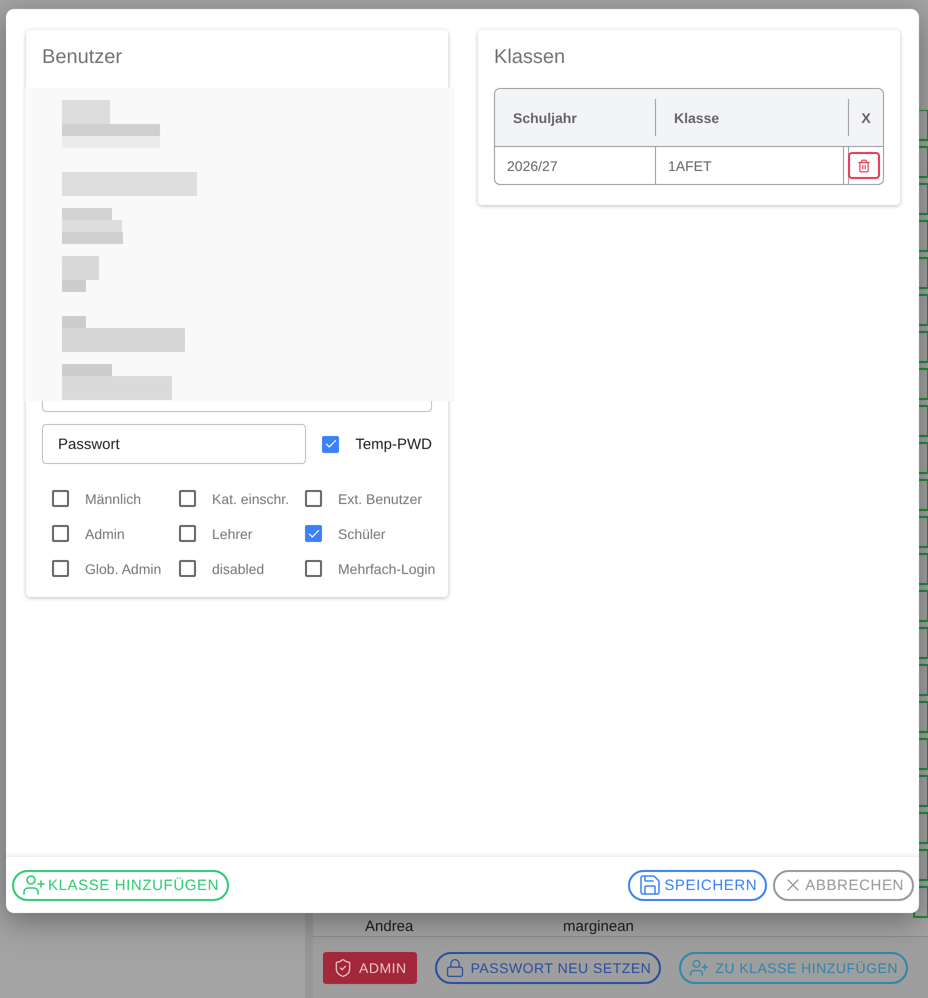  I want to click on card-title: Benutzer, so click(83, 57).